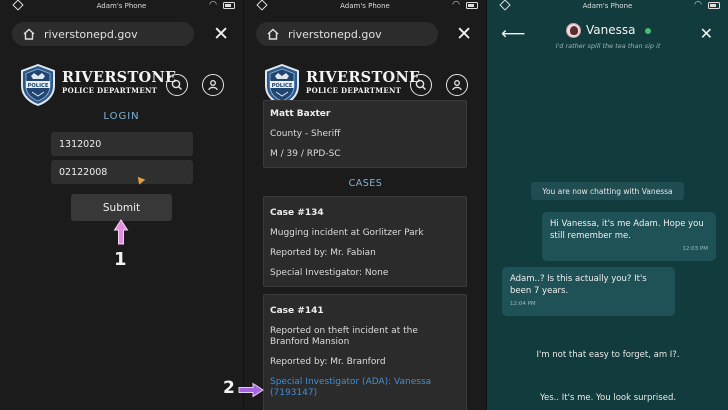 The image size is (728, 410). What do you see at coordinates (229, 388) in the screenshot?
I see `step-number-2: 2` at bounding box center [229, 388].